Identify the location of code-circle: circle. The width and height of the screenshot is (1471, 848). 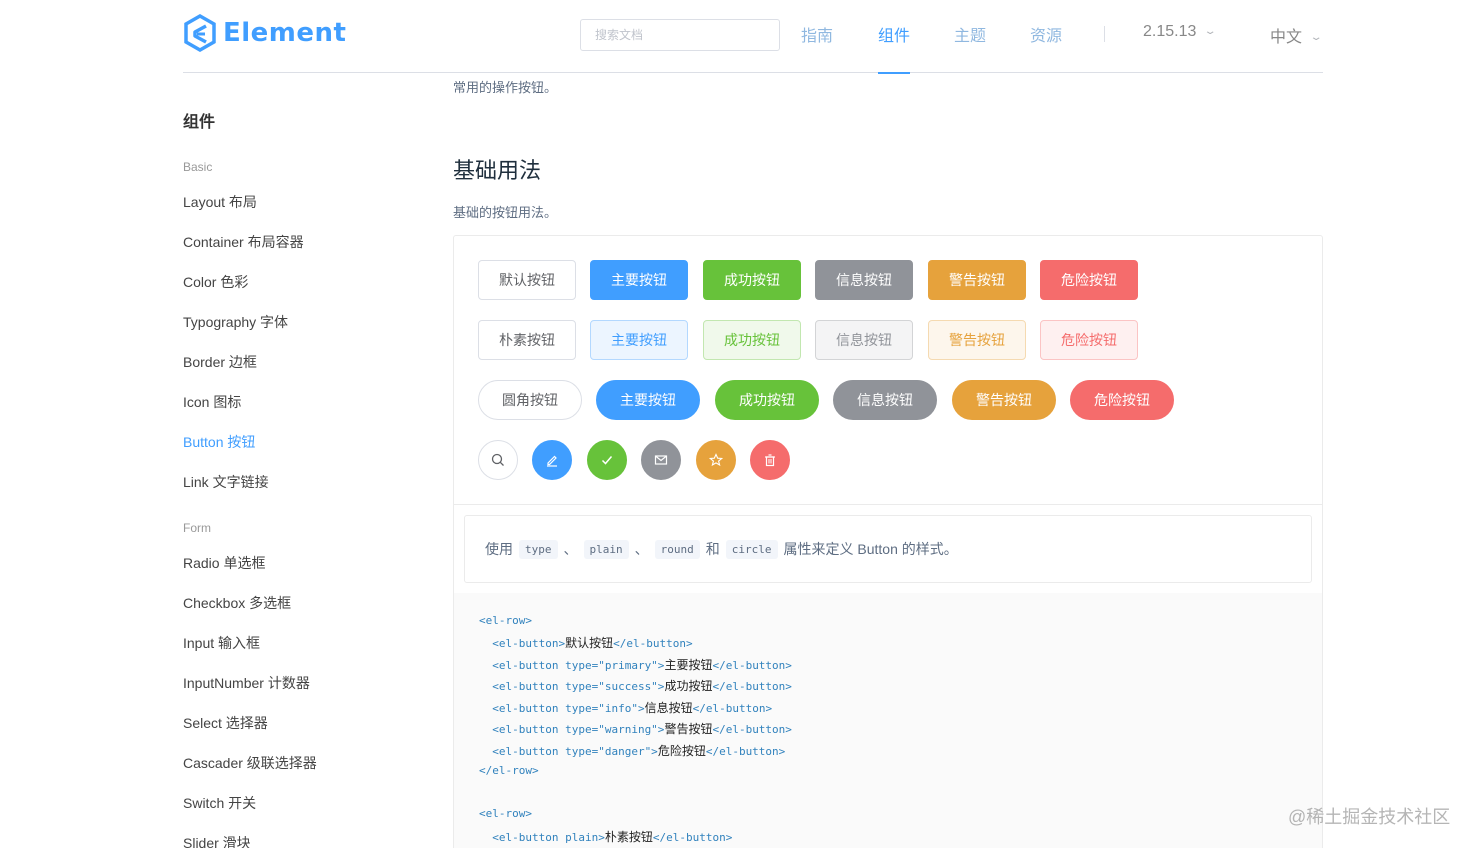
(751, 549).